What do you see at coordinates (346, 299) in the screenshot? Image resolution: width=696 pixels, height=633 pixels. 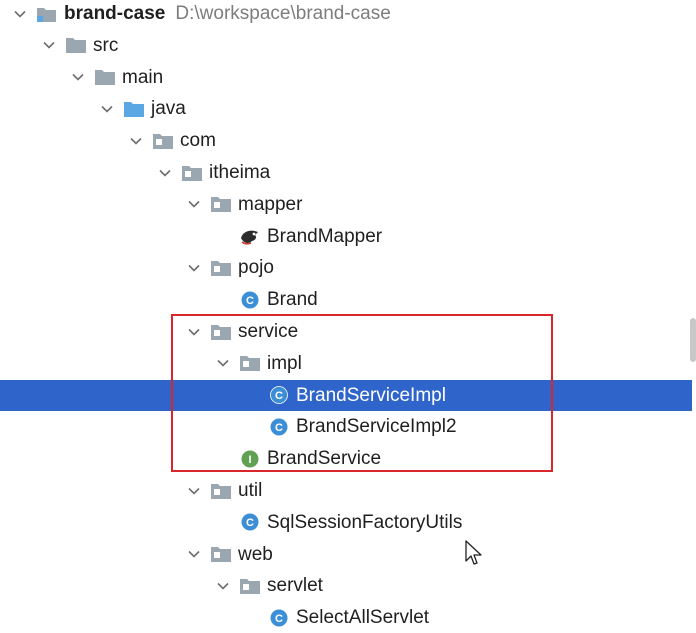 I see `tree-item-brand: C Brand` at bounding box center [346, 299].